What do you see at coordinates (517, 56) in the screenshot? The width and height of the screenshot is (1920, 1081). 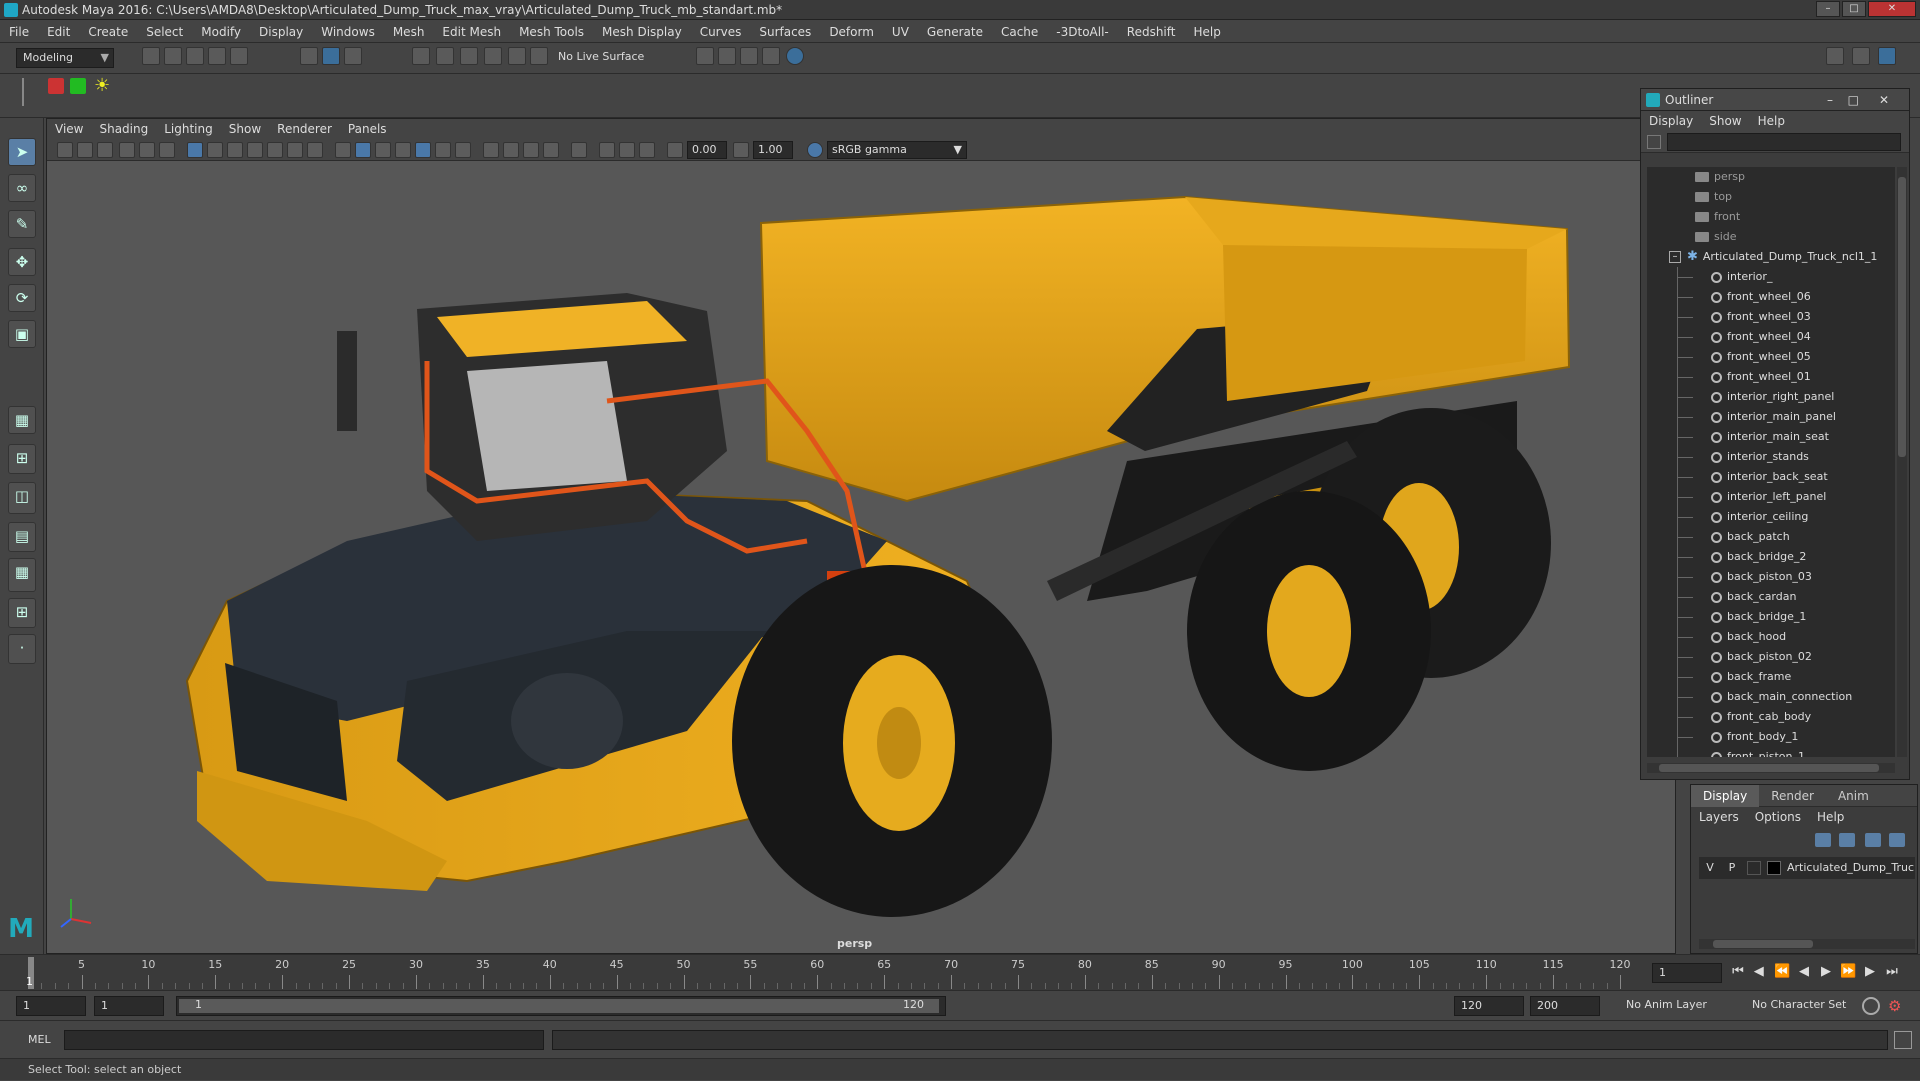 I see `snap-surface-icon` at bounding box center [517, 56].